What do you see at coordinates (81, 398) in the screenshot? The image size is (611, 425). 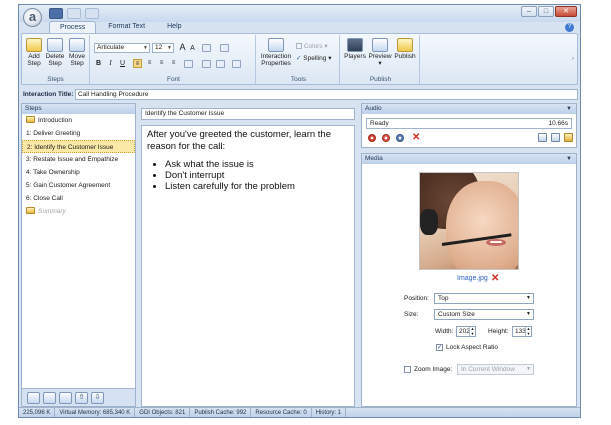 I see `move-up-icon: ⇧` at bounding box center [81, 398].